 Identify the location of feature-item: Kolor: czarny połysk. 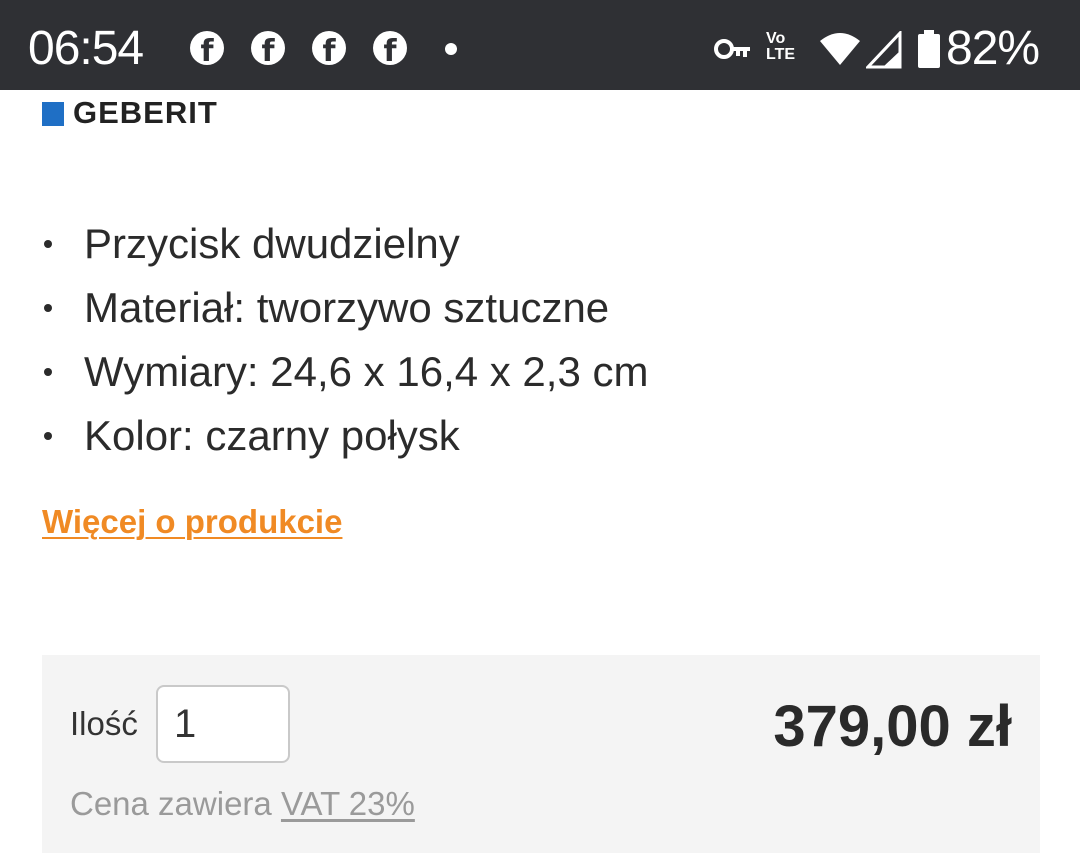
(345, 436).